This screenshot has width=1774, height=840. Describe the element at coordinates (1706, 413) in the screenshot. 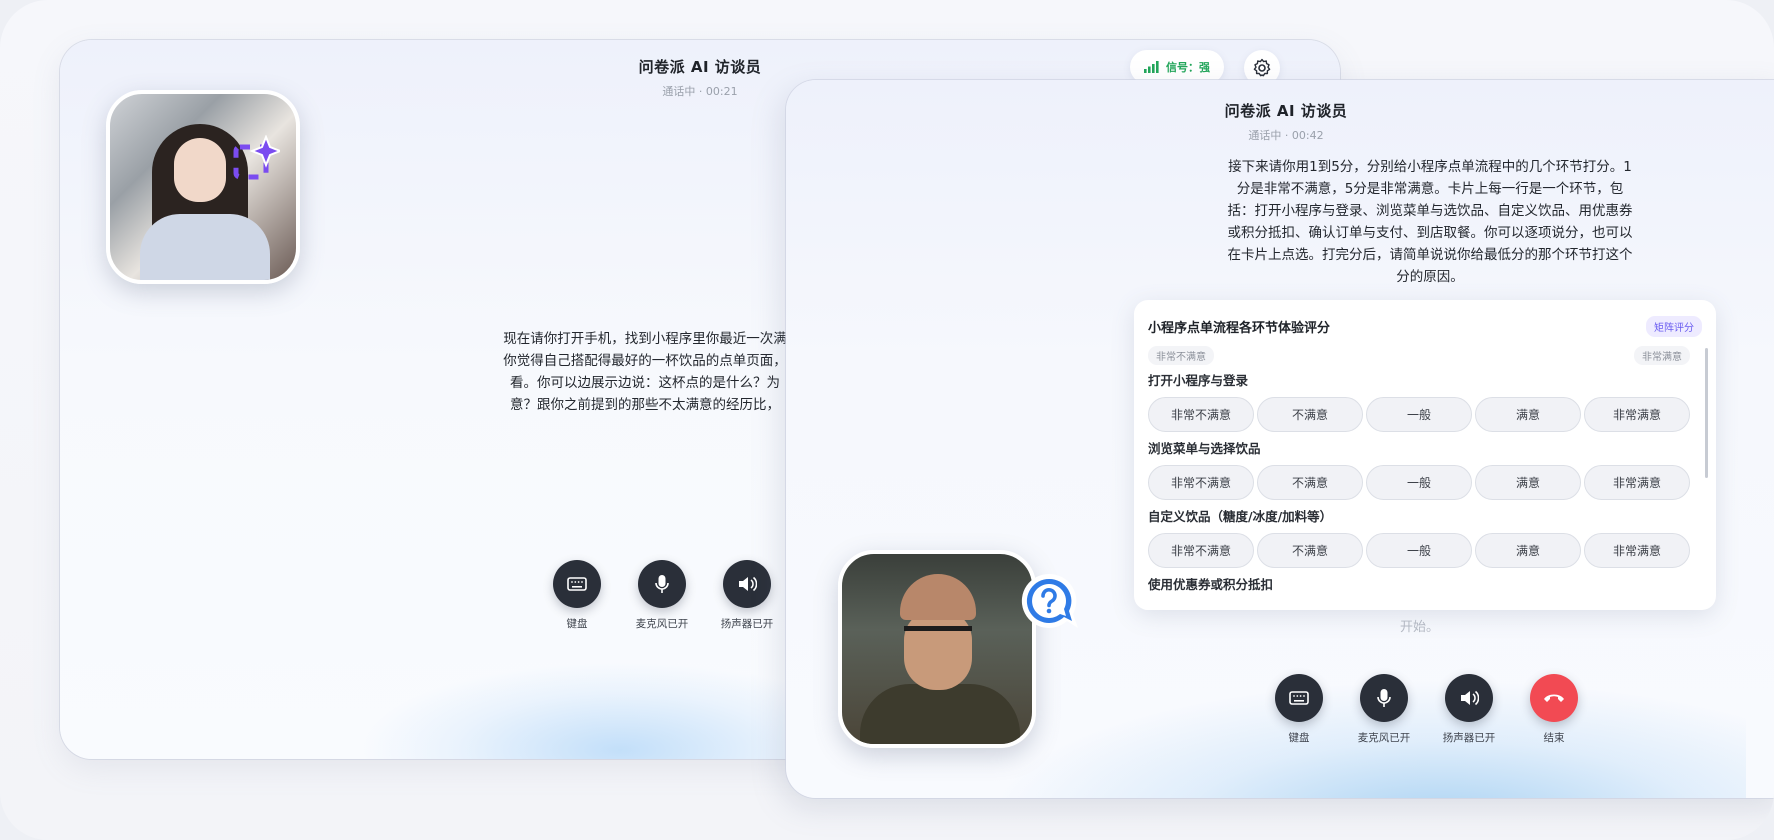

I see `card-scrollbar` at that location.